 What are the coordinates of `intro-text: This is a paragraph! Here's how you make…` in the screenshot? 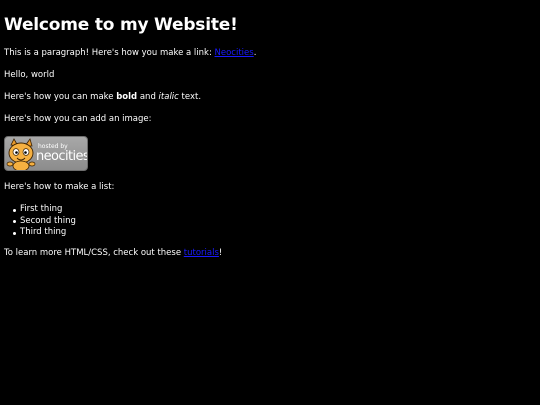 It's located at (109, 53).